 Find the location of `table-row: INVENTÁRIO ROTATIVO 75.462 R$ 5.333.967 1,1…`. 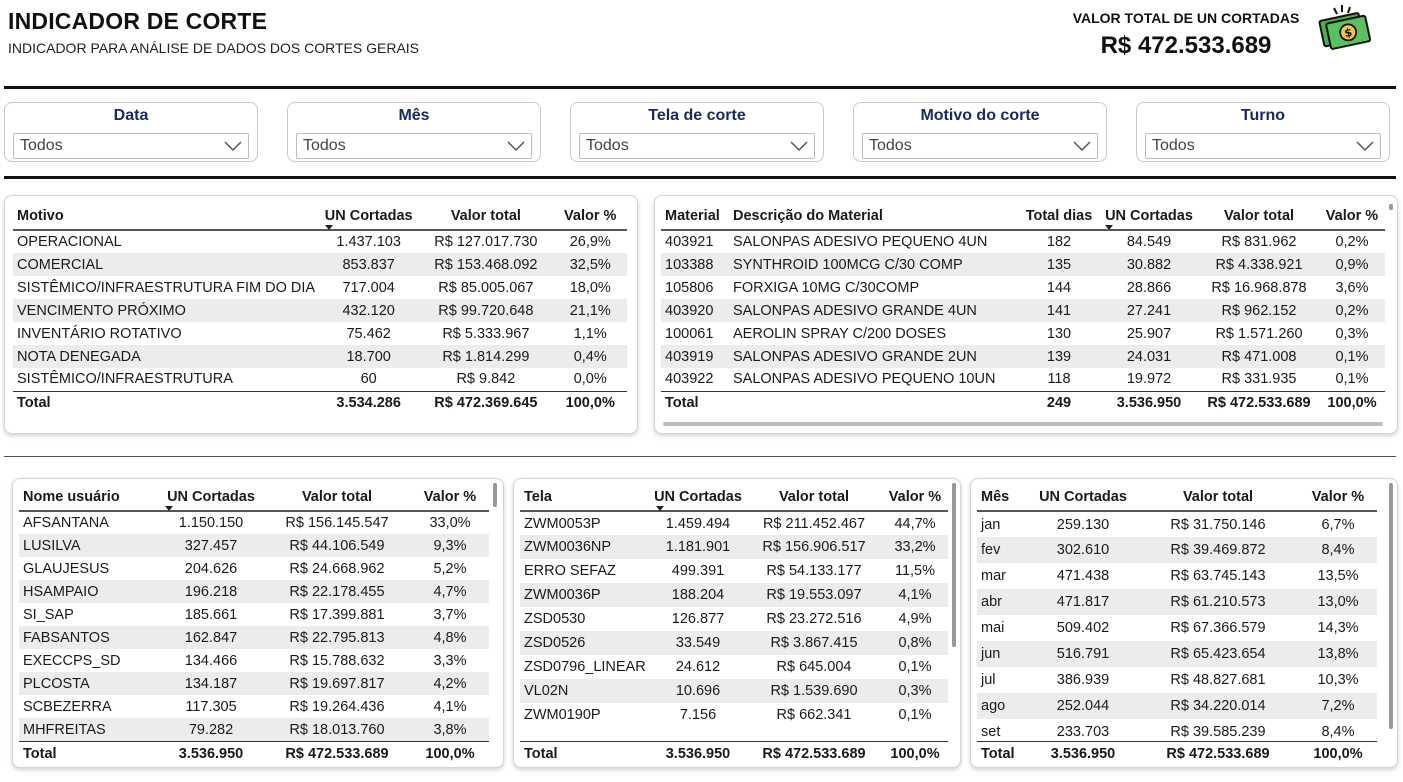

table-row: INVENTÁRIO ROTATIVO 75.462 R$ 5.333.967 1,1… is located at coordinates (320, 333).